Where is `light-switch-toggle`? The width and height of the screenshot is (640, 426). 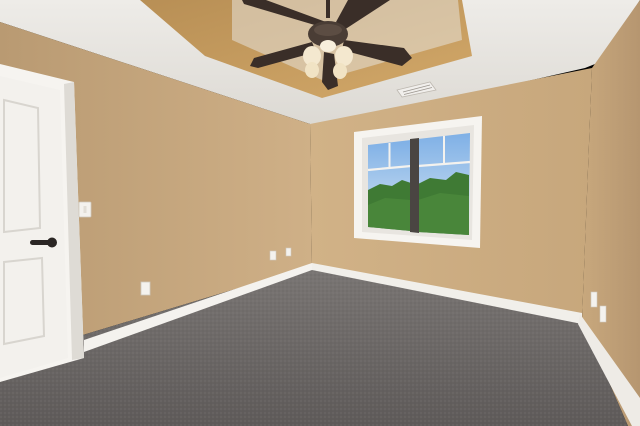 light-switch-toggle is located at coordinates (85, 209).